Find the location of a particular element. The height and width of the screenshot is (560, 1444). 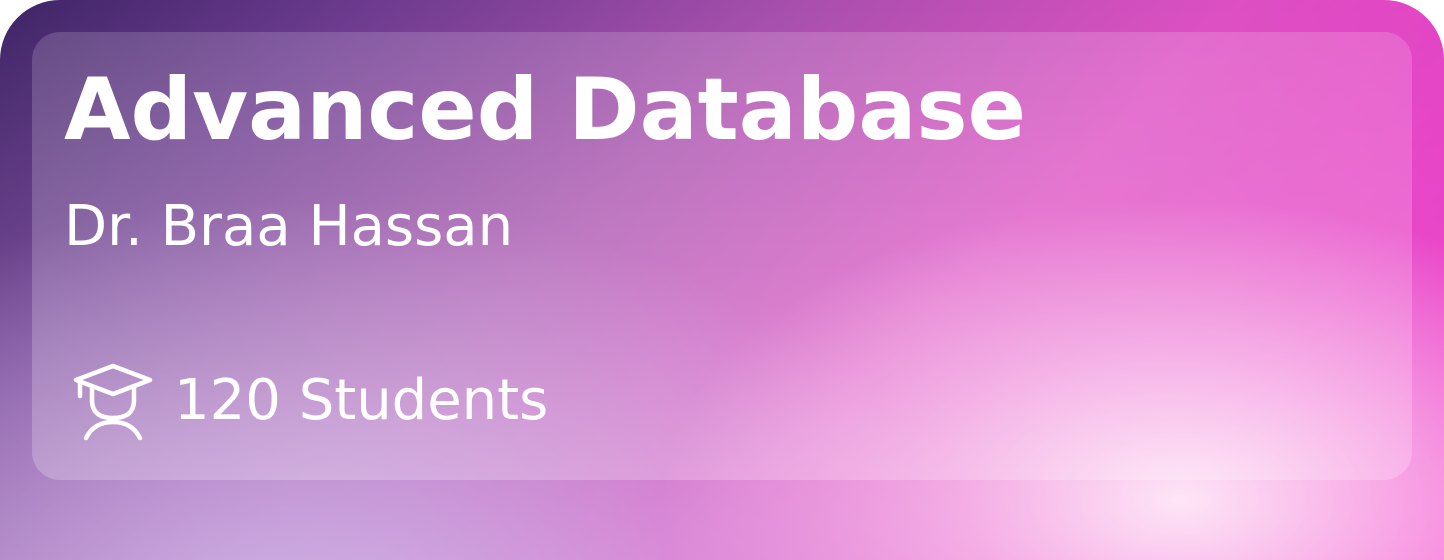

course-title: Advanced Database is located at coordinates (545, 110).